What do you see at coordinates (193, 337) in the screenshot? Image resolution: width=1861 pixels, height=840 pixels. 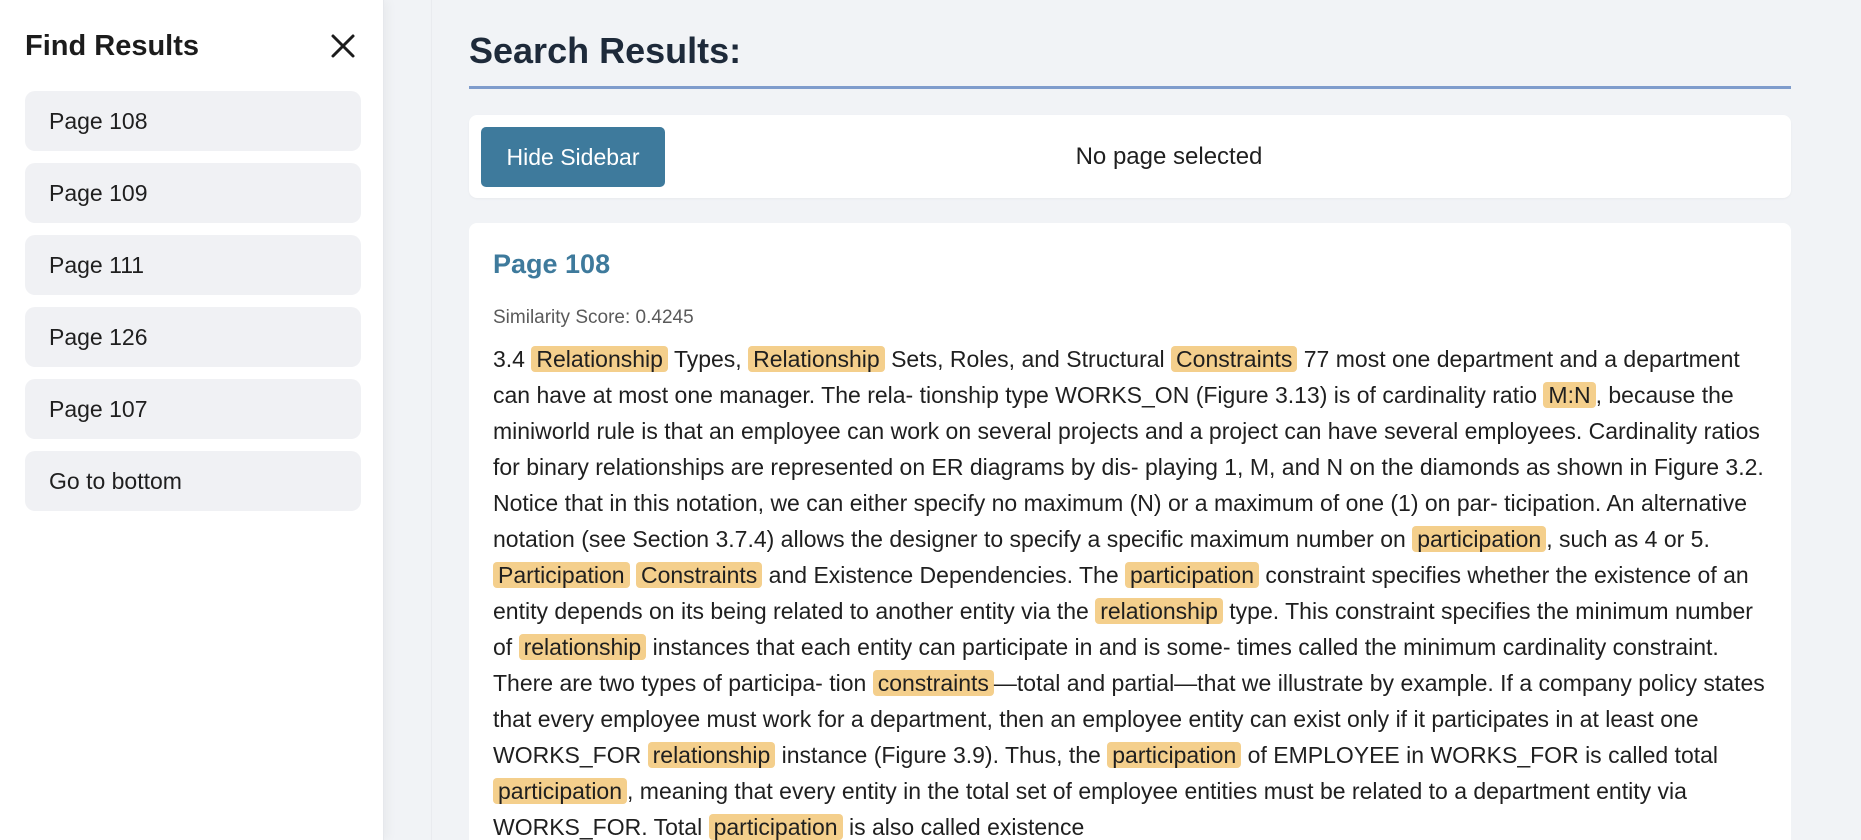 I see `result-item-page-126: Page 126` at bounding box center [193, 337].